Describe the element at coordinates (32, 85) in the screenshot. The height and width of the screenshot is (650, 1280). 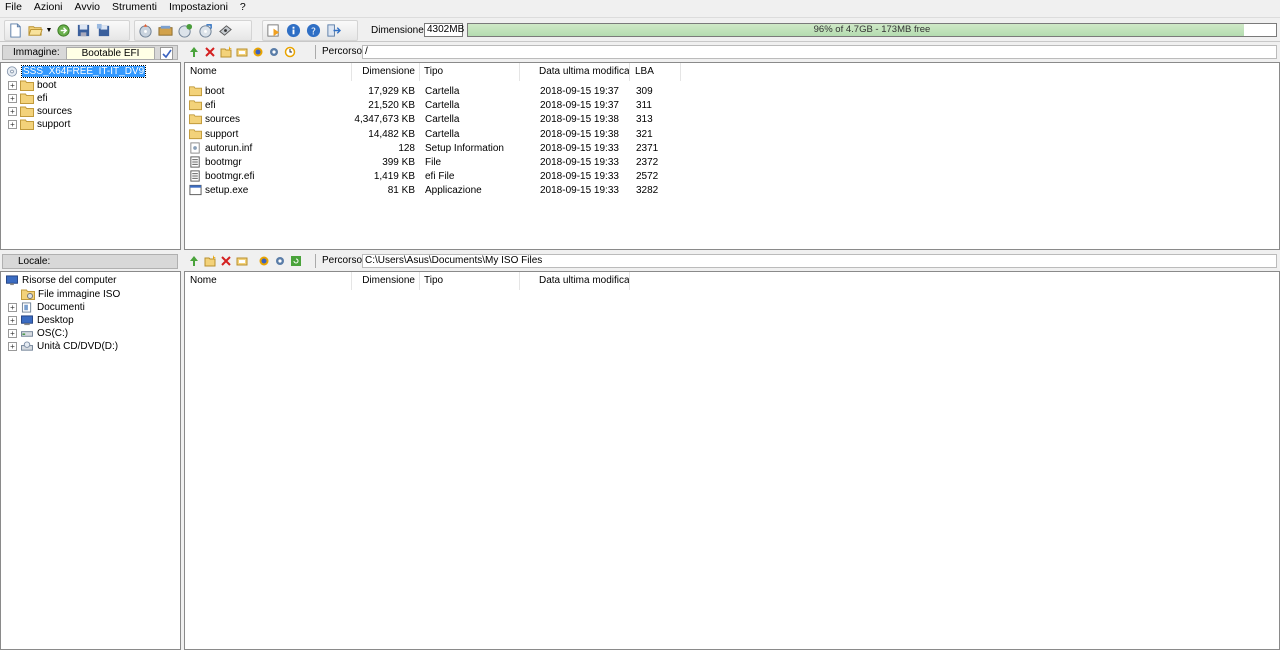
I see `tree-node-boot: + boot` at that location.